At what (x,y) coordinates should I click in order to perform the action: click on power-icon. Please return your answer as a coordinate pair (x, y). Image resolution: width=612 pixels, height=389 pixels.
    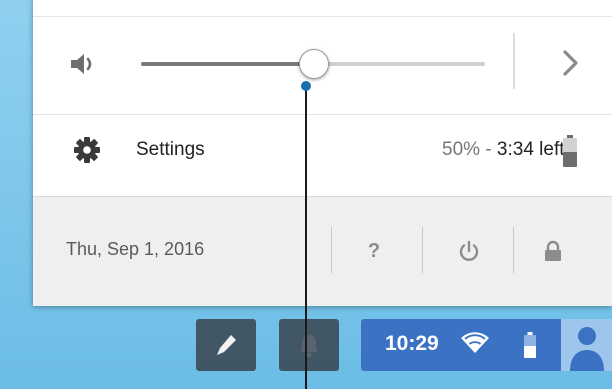
    Looking at the image, I should click on (469, 250).